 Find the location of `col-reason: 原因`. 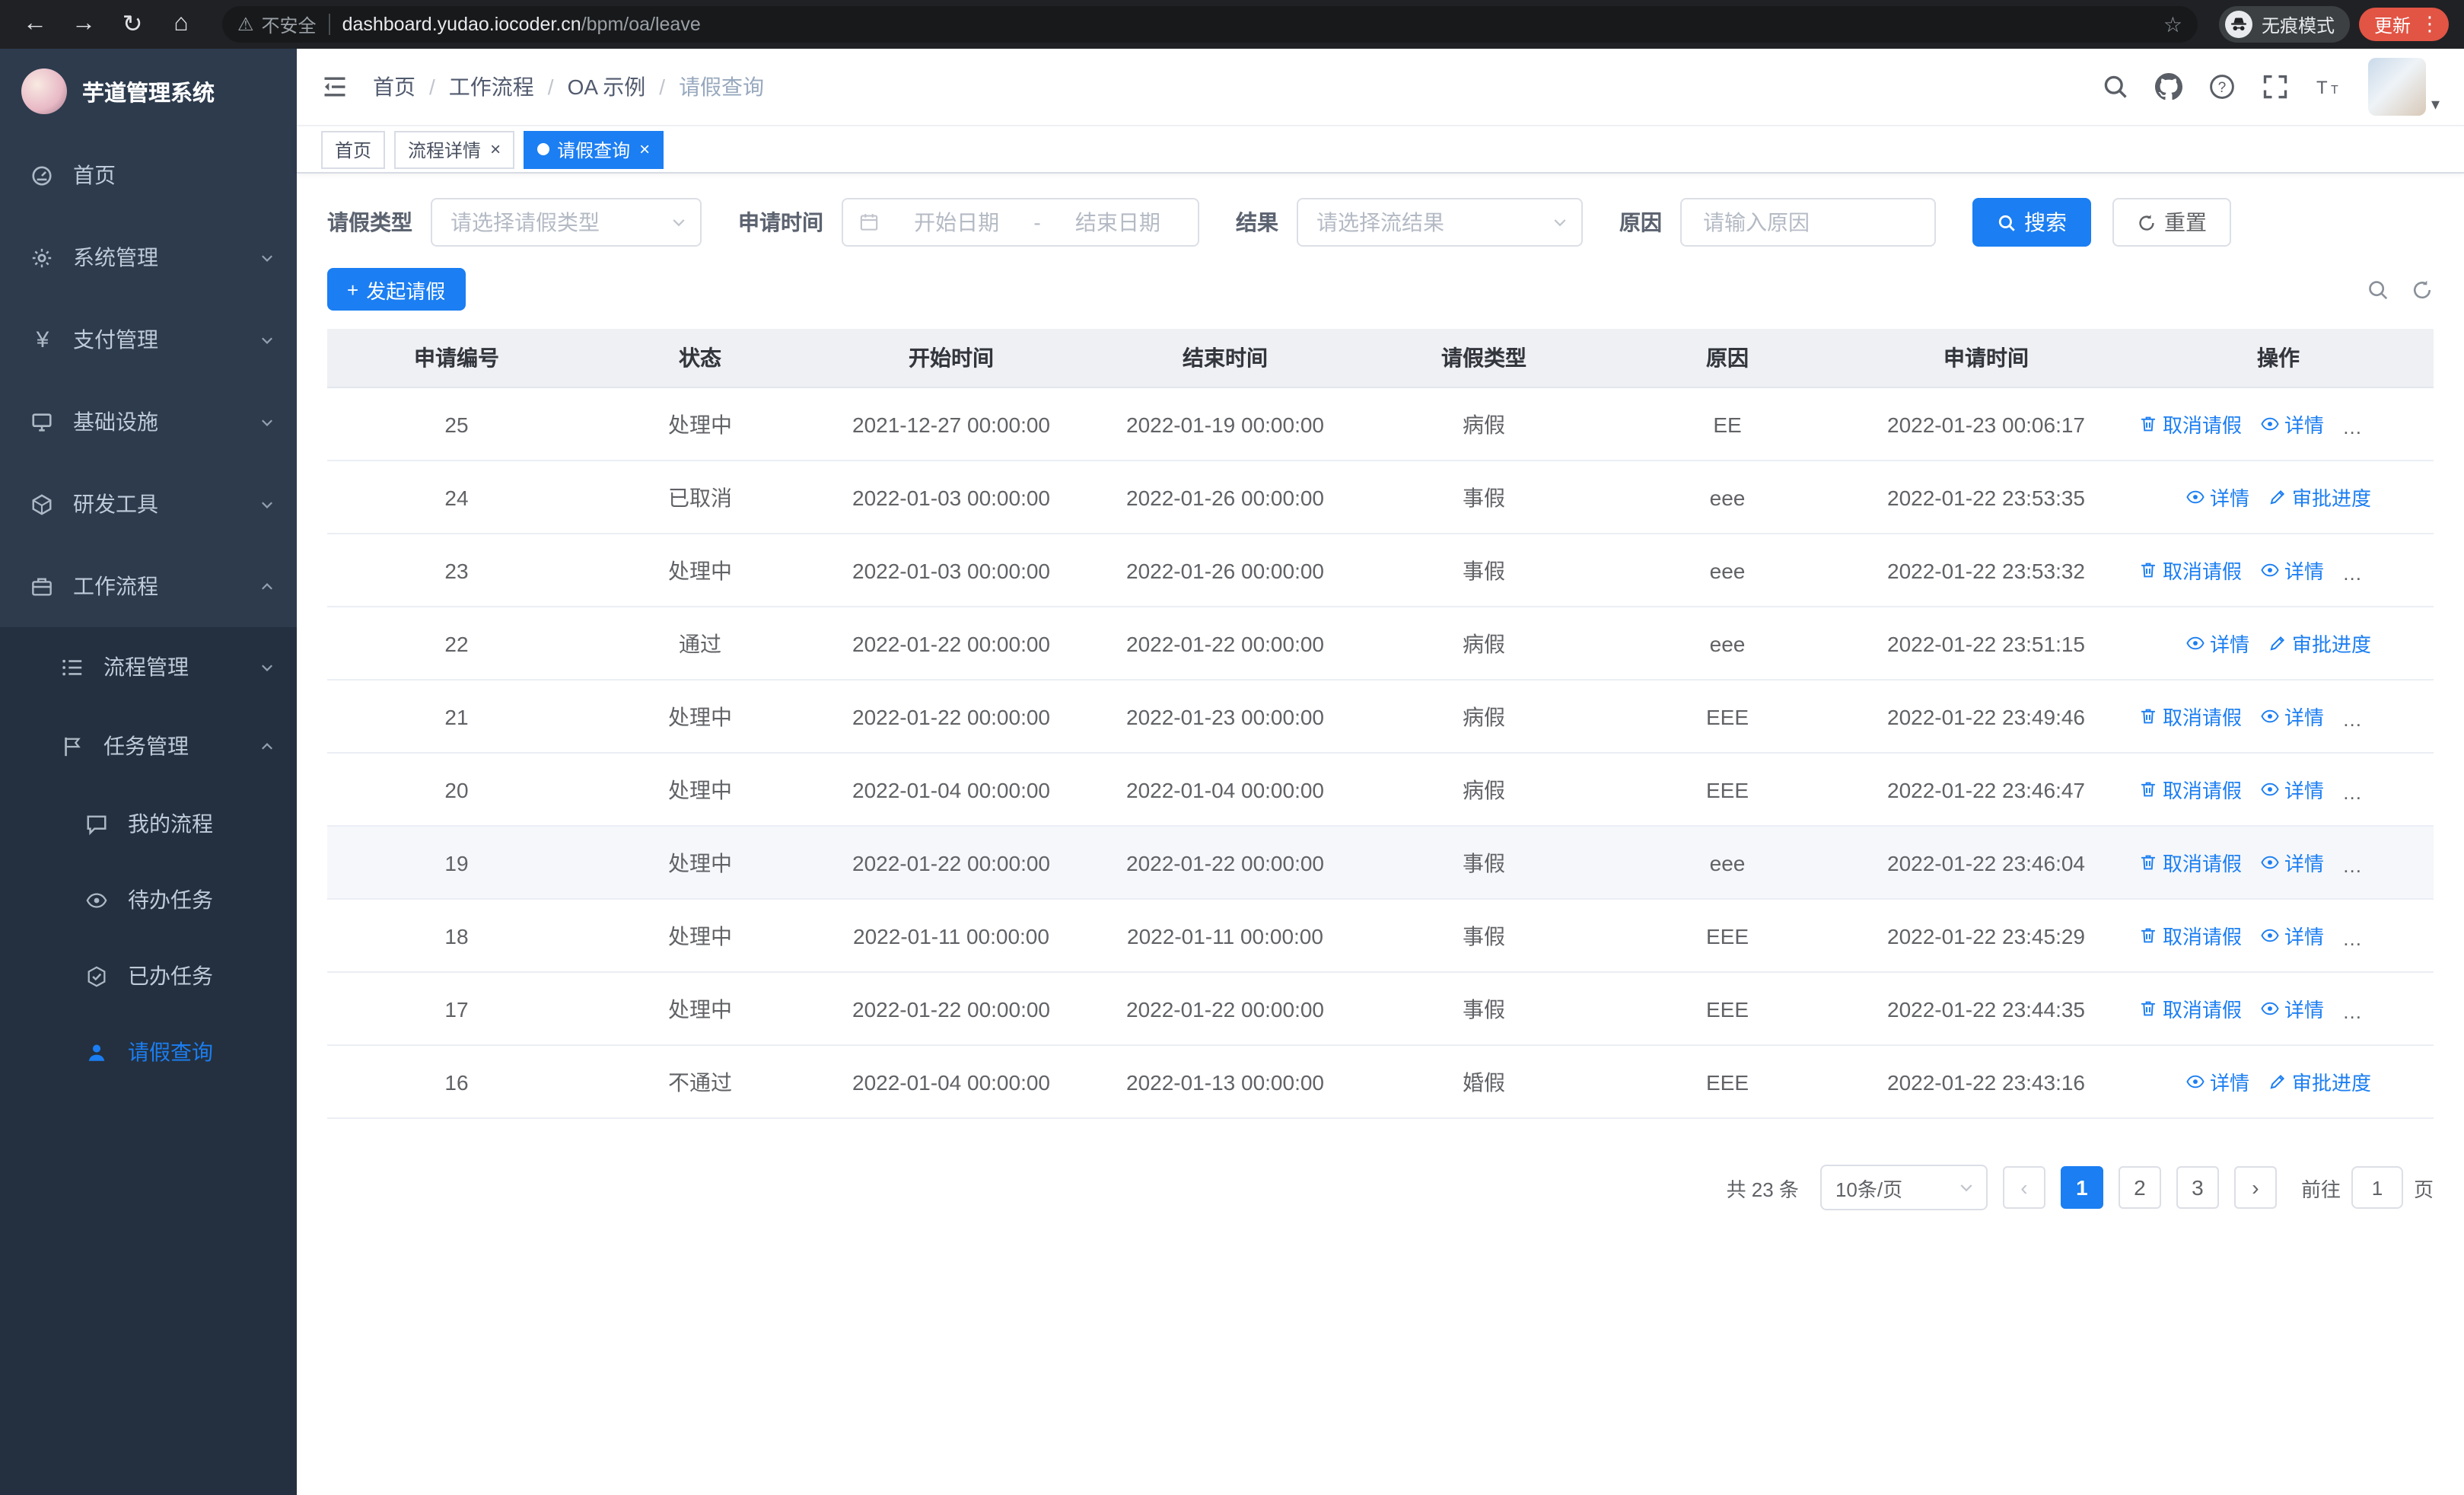

col-reason: 原因 is located at coordinates (1727, 358).